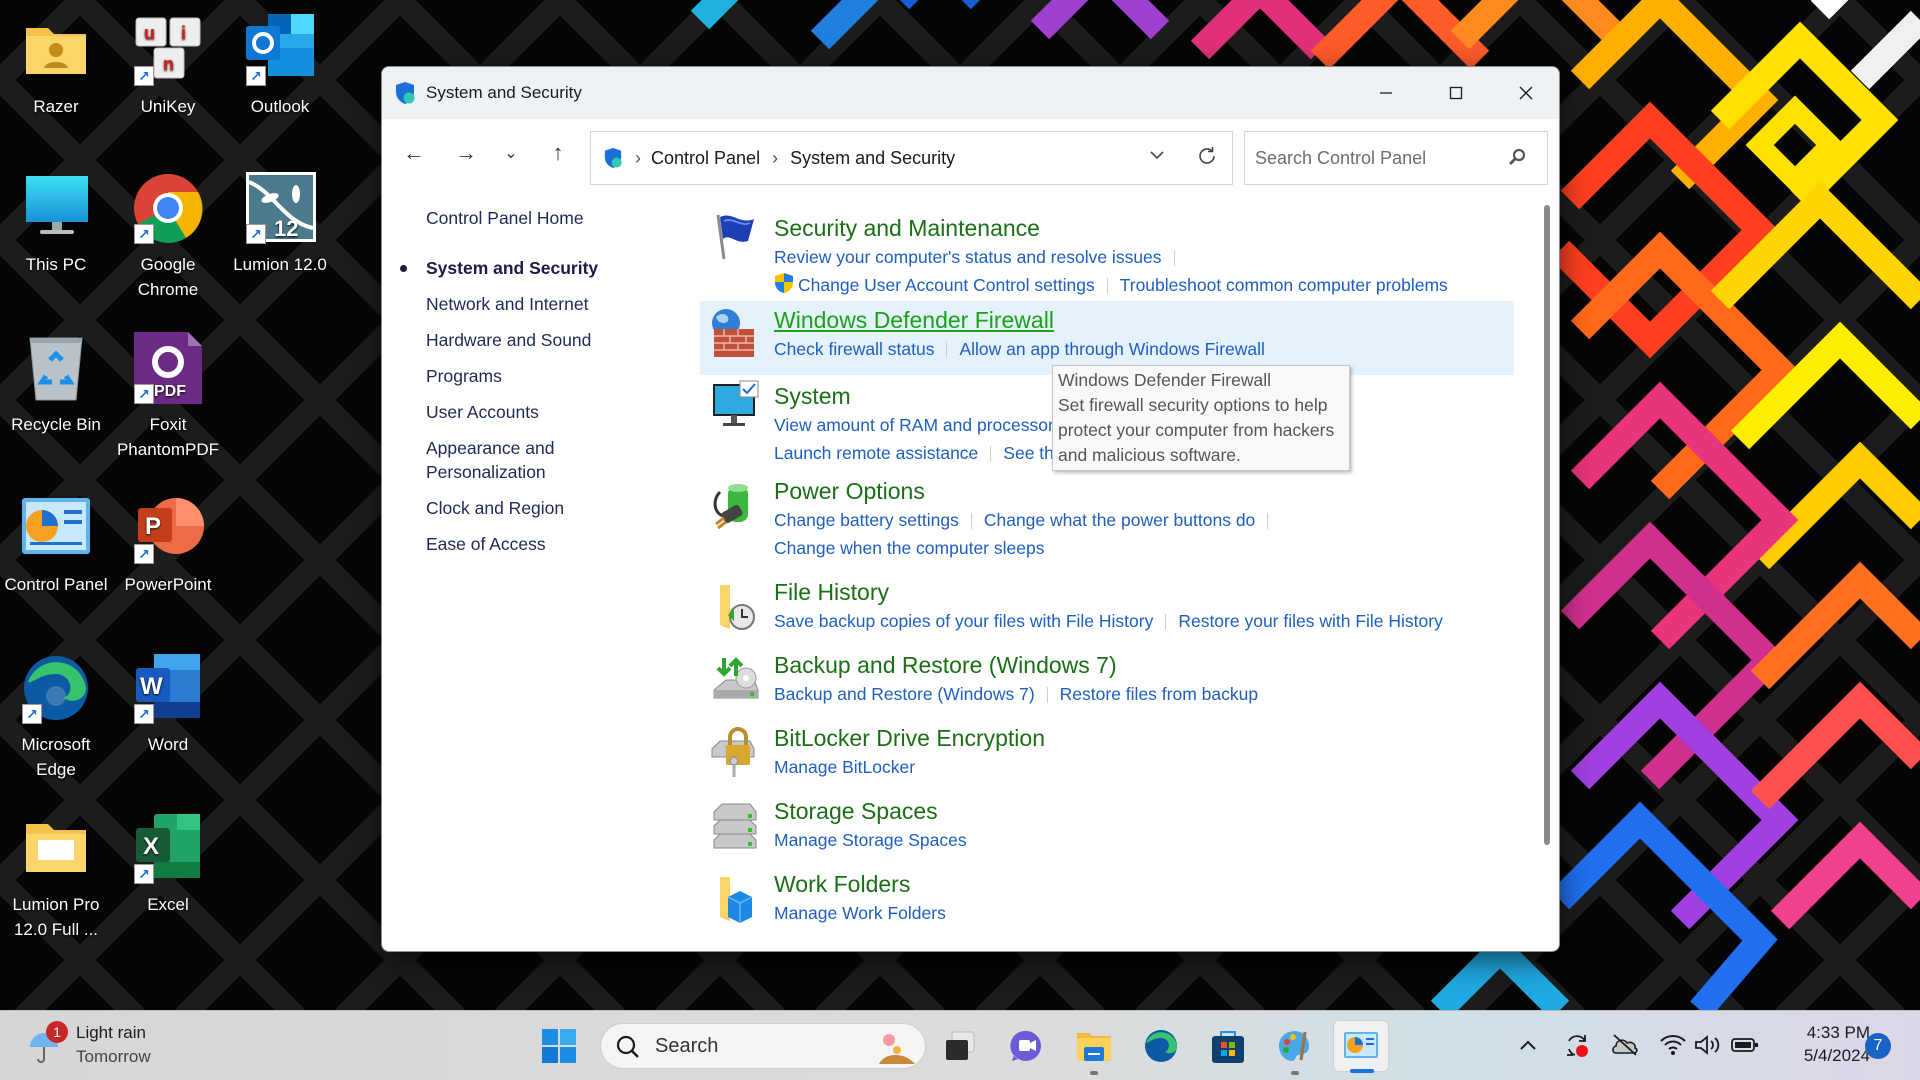 Image resolution: width=1920 pixels, height=1080 pixels. What do you see at coordinates (1094, 1049) in the screenshot?
I see `taskbar-file-explorer` at bounding box center [1094, 1049].